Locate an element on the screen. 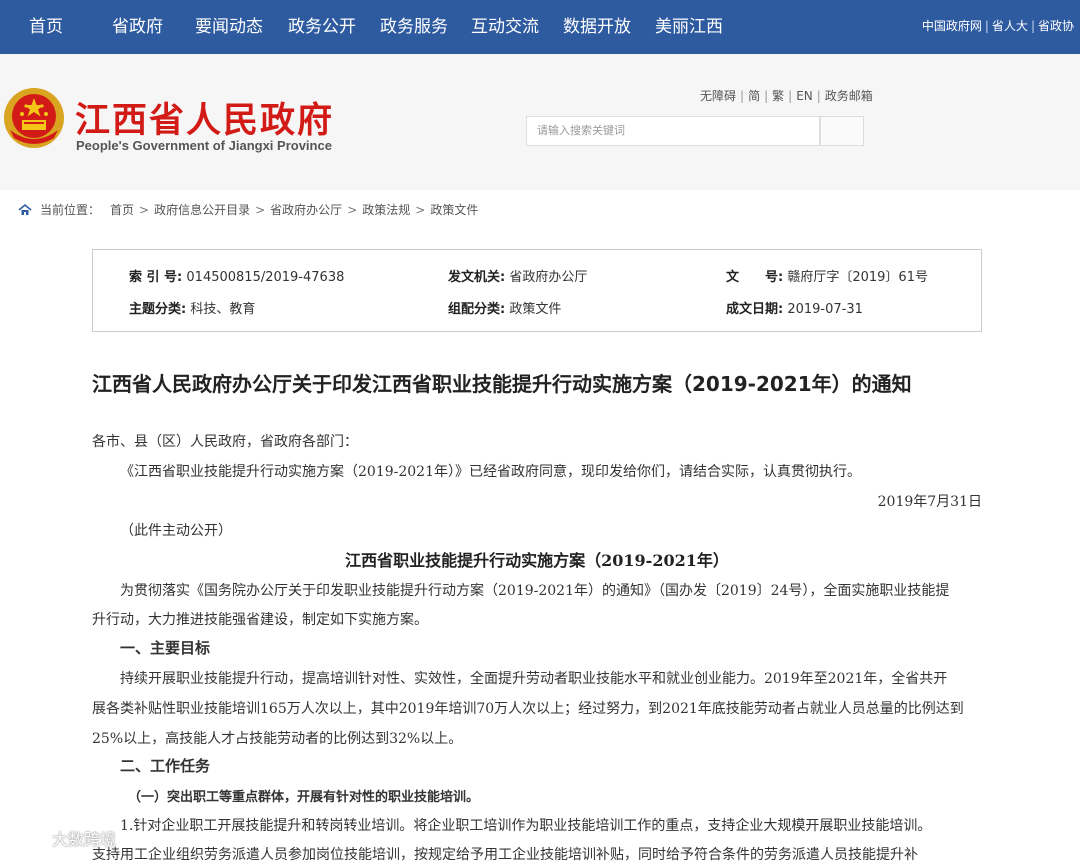  watermark-logo-icon is located at coordinates (29, 838).